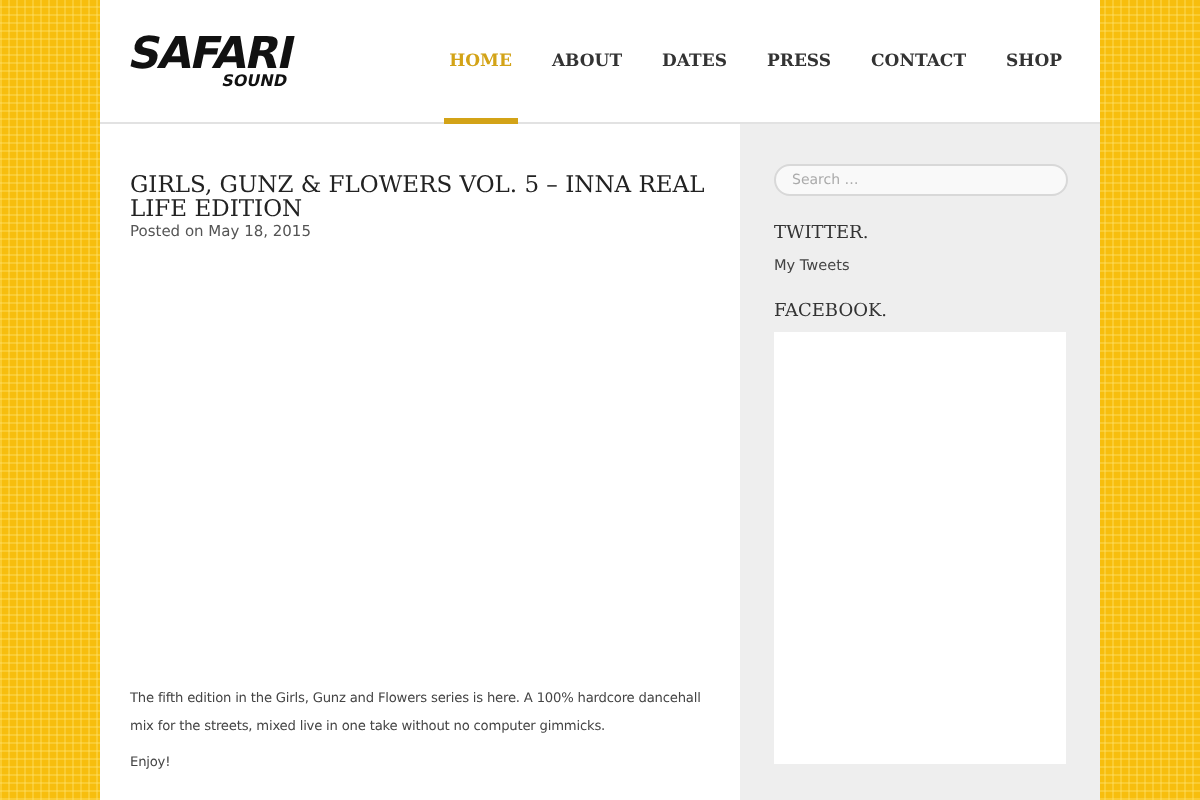 Image resolution: width=1200 pixels, height=800 pixels. I want to click on widget-title: FACEBOOK., so click(832, 312).